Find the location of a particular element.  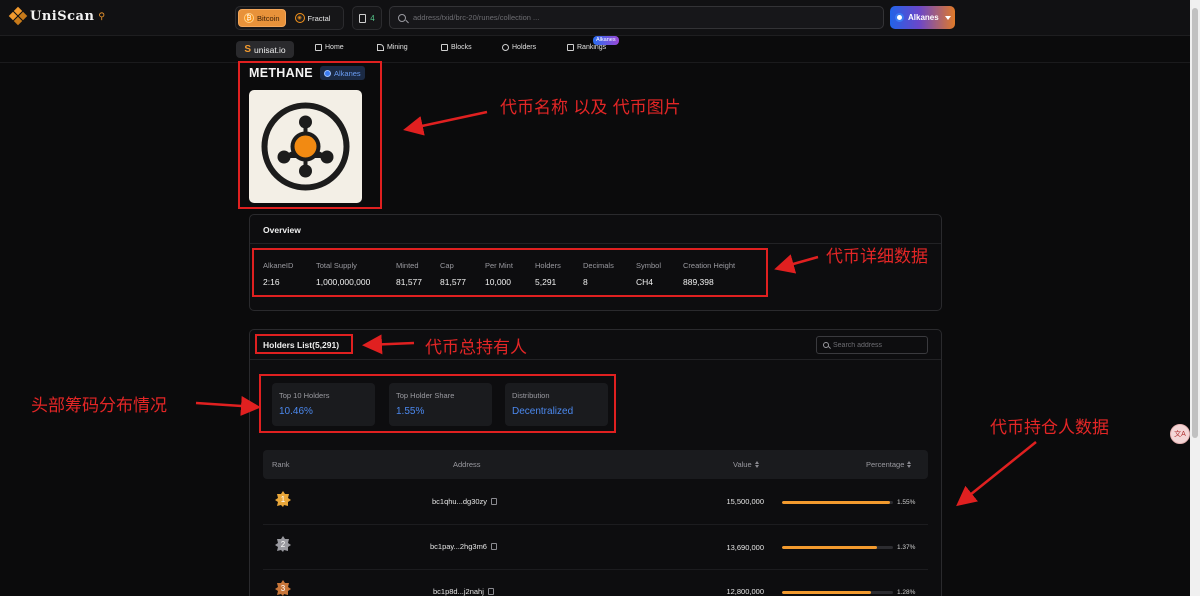

annotation-distribution: 头部筹码分布情况 is located at coordinates (99, 406).